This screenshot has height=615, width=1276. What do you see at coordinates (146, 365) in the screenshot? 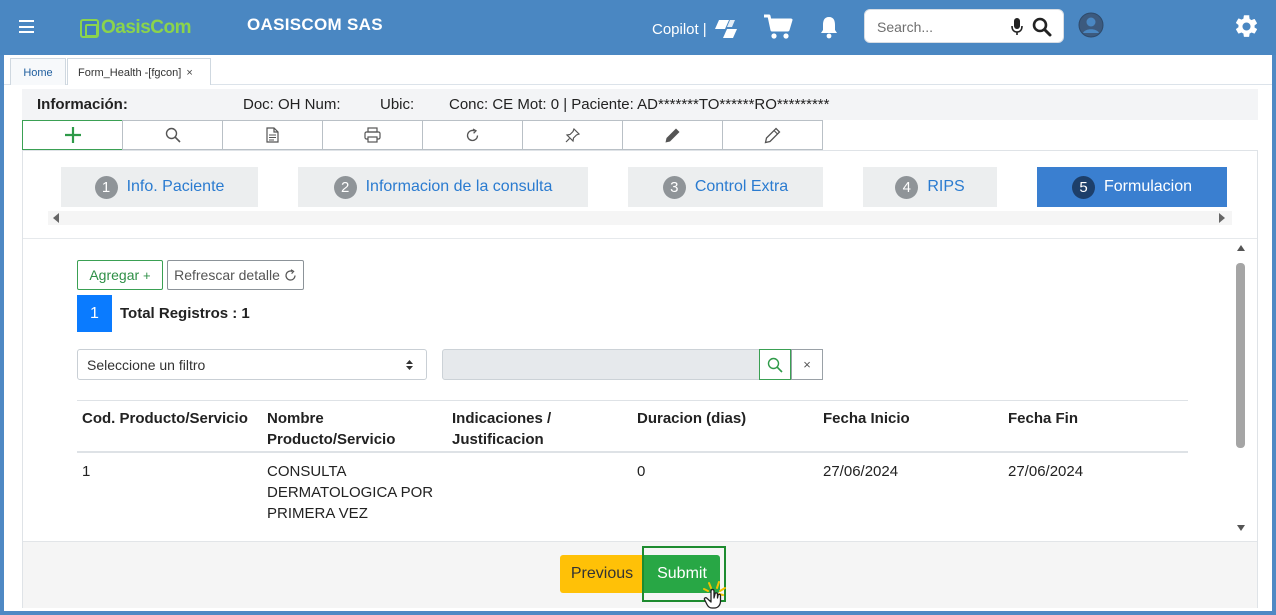
I see `filter-select-value: Seleccione un filtro` at bounding box center [146, 365].